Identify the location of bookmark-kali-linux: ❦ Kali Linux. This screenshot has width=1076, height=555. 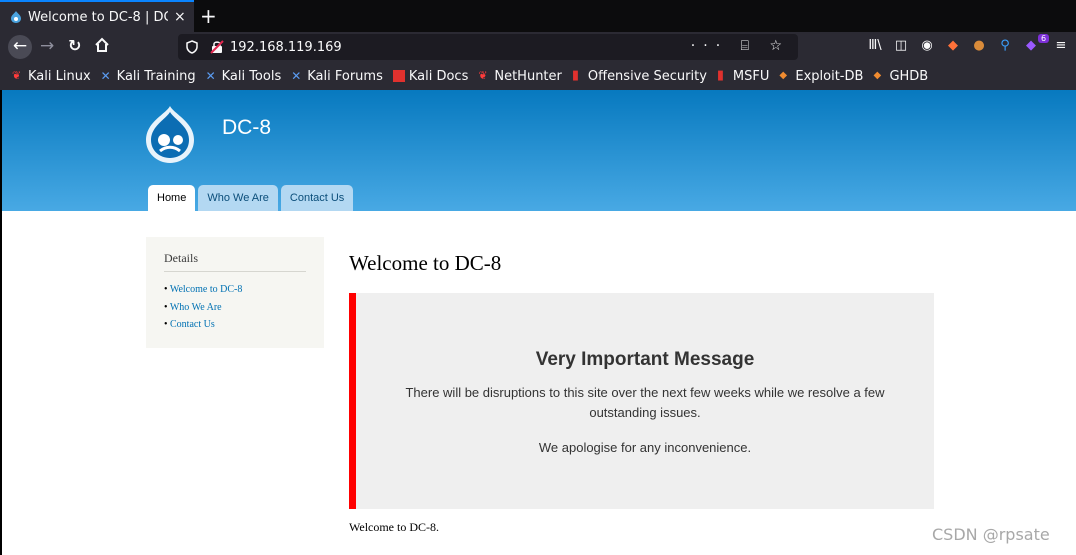
(51, 76).